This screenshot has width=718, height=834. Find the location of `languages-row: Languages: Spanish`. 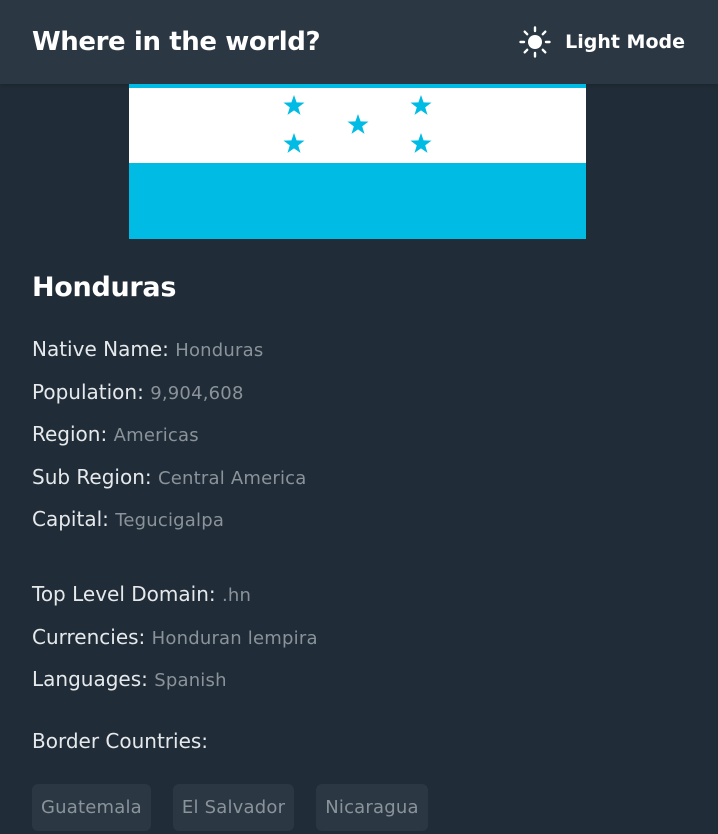

languages-row: Languages: Spanish is located at coordinates (129, 680).